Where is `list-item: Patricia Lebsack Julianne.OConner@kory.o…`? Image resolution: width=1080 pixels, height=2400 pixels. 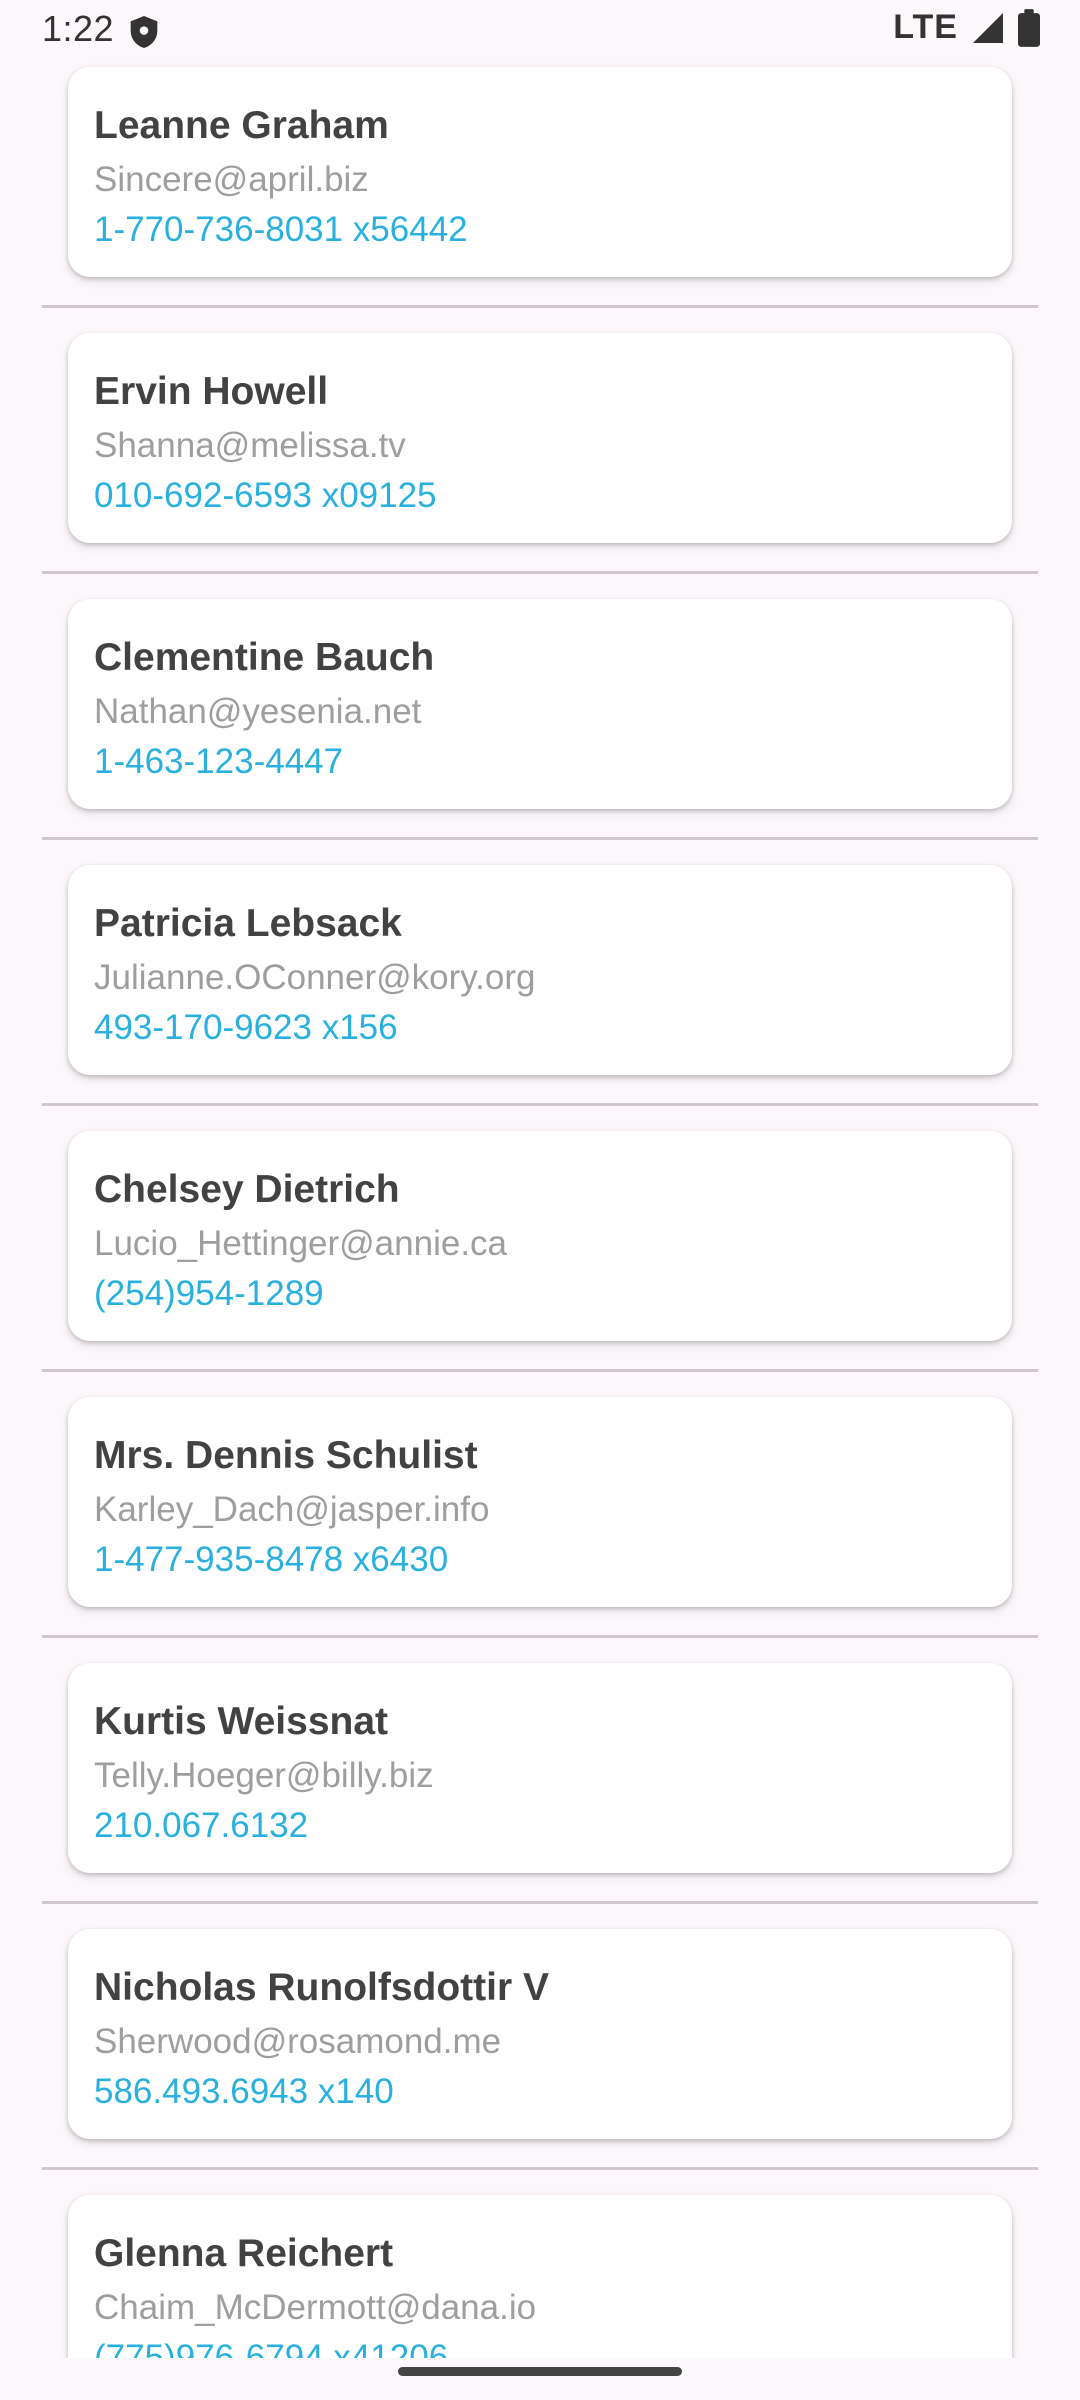 list-item: Patricia Lebsack Julianne.OConner@kory.o… is located at coordinates (540, 998).